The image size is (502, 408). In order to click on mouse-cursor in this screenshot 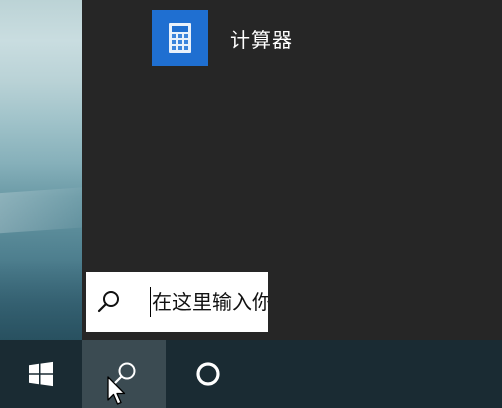, I will do `click(116, 390)`.